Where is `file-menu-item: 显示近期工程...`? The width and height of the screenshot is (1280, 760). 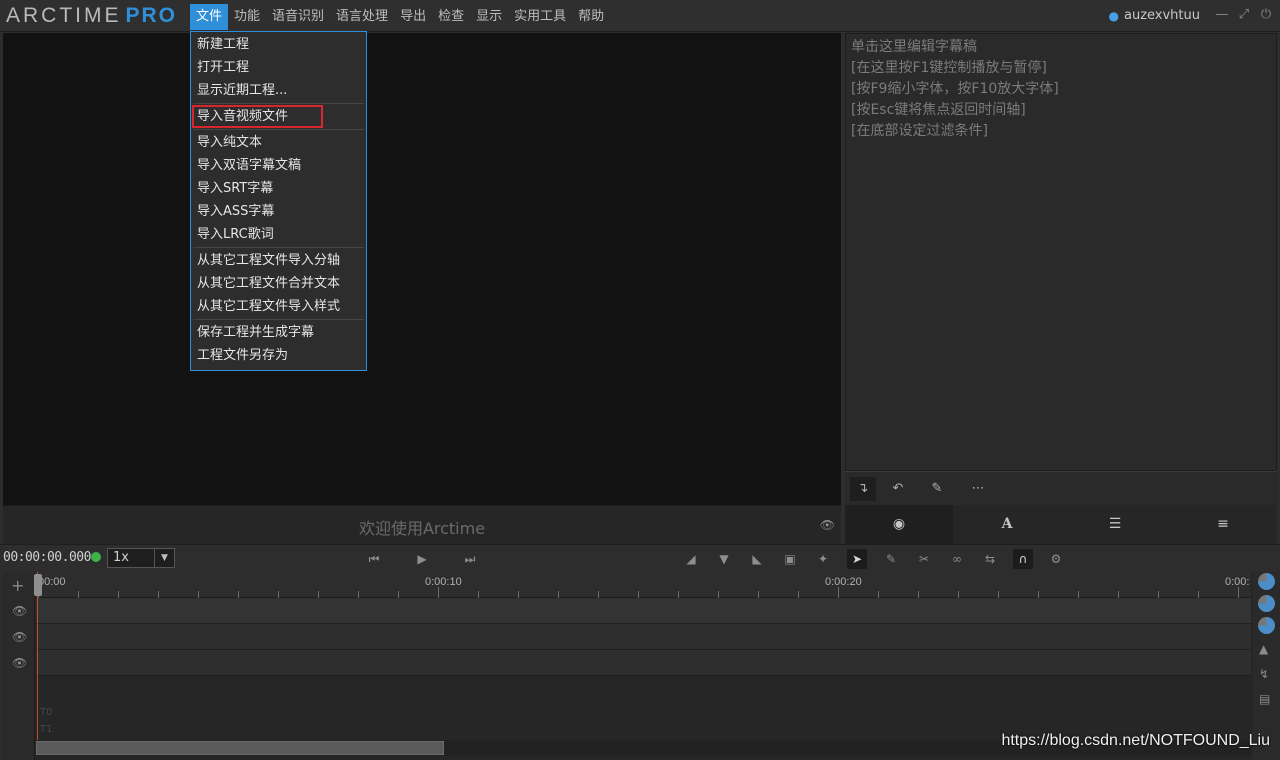
file-menu-item: 显示近期工程... is located at coordinates (278, 90).